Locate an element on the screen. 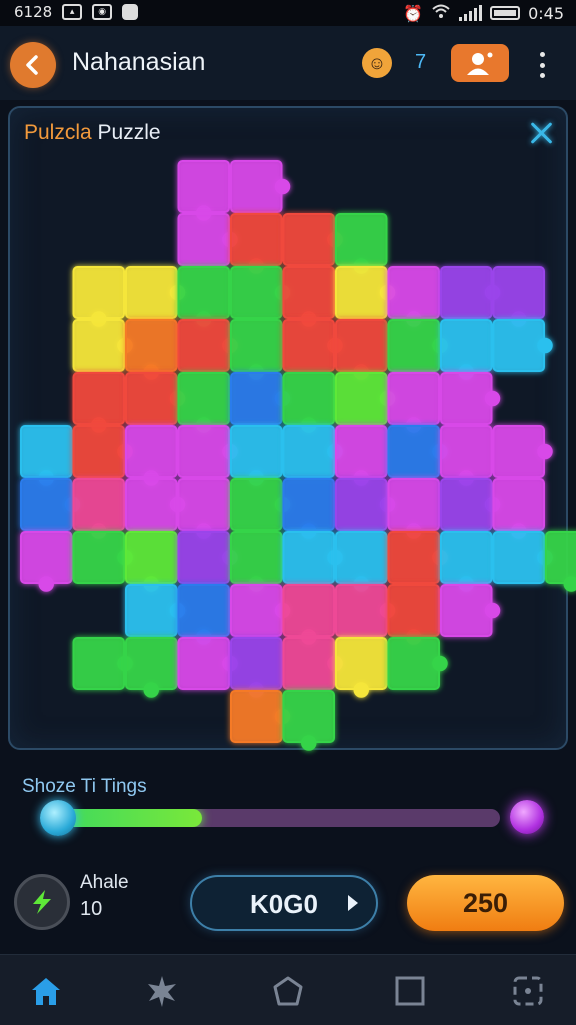 The image size is (576, 1025). back-button is located at coordinates (33, 65).